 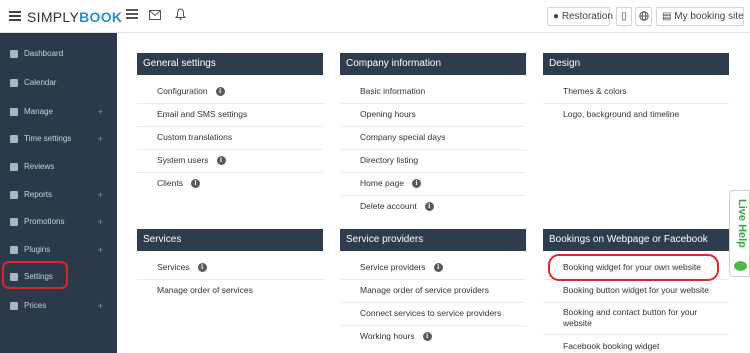 What do you see at coordinates (387, 336) in the screenshot?
I see `link-label: Working hours` at bounding box center [387, 336].